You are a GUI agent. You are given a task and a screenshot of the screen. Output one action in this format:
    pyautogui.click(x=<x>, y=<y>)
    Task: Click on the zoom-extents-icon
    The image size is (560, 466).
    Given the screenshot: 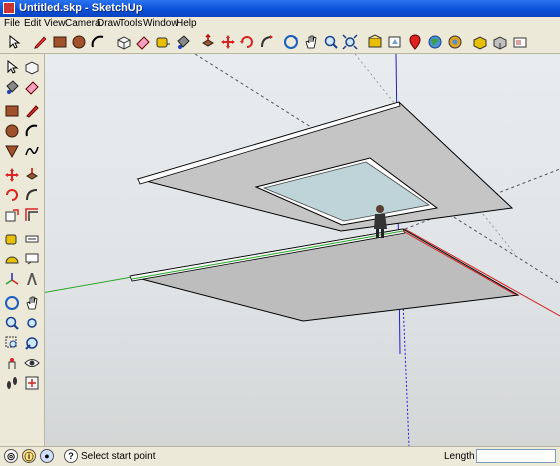 What is the action you would take?
    pyautogui.click(x=32, y=323)
    